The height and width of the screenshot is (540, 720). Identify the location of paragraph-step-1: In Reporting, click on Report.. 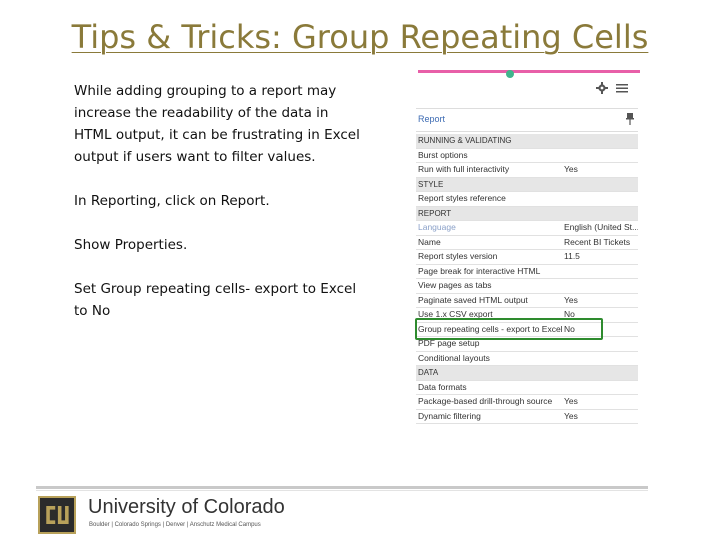
(172, 201).